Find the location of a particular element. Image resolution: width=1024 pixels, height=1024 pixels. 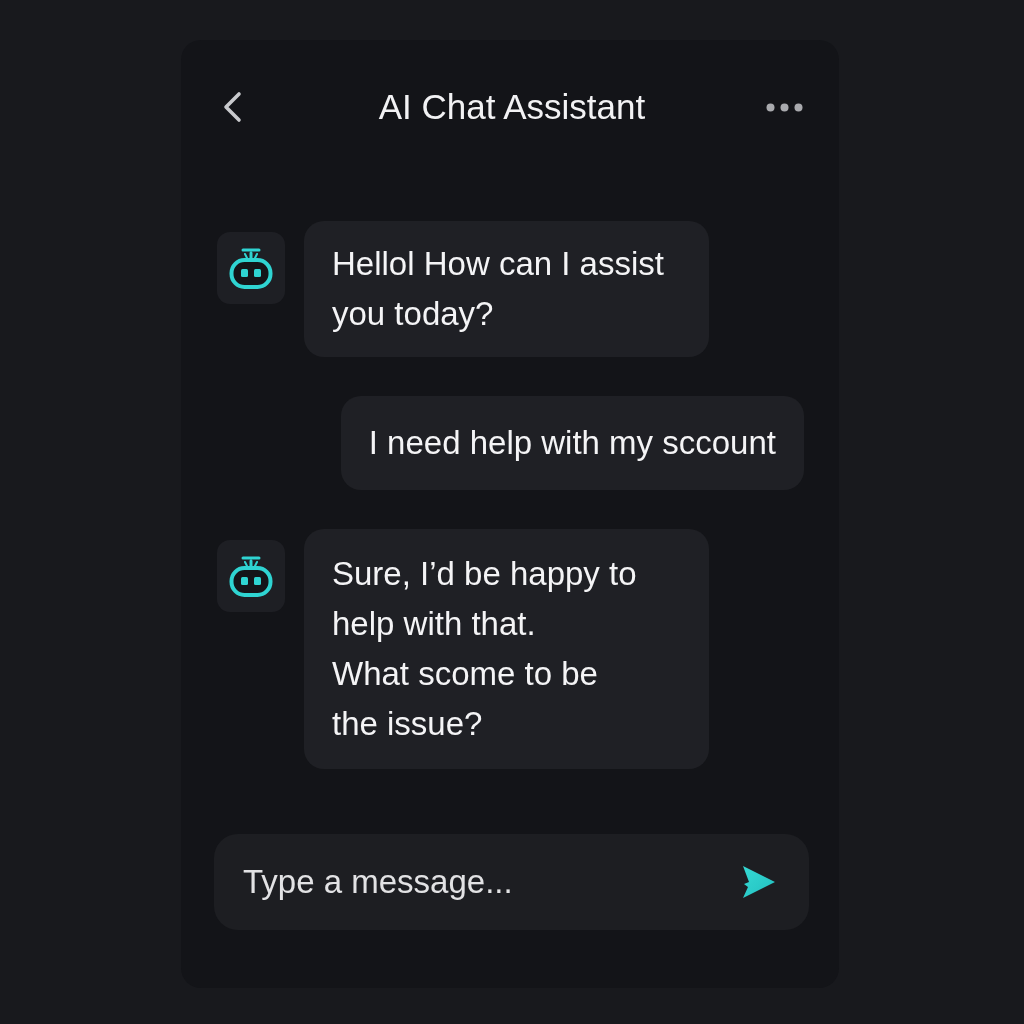

window-title: AI Chat Assistant is located at coordinates (512, 107).